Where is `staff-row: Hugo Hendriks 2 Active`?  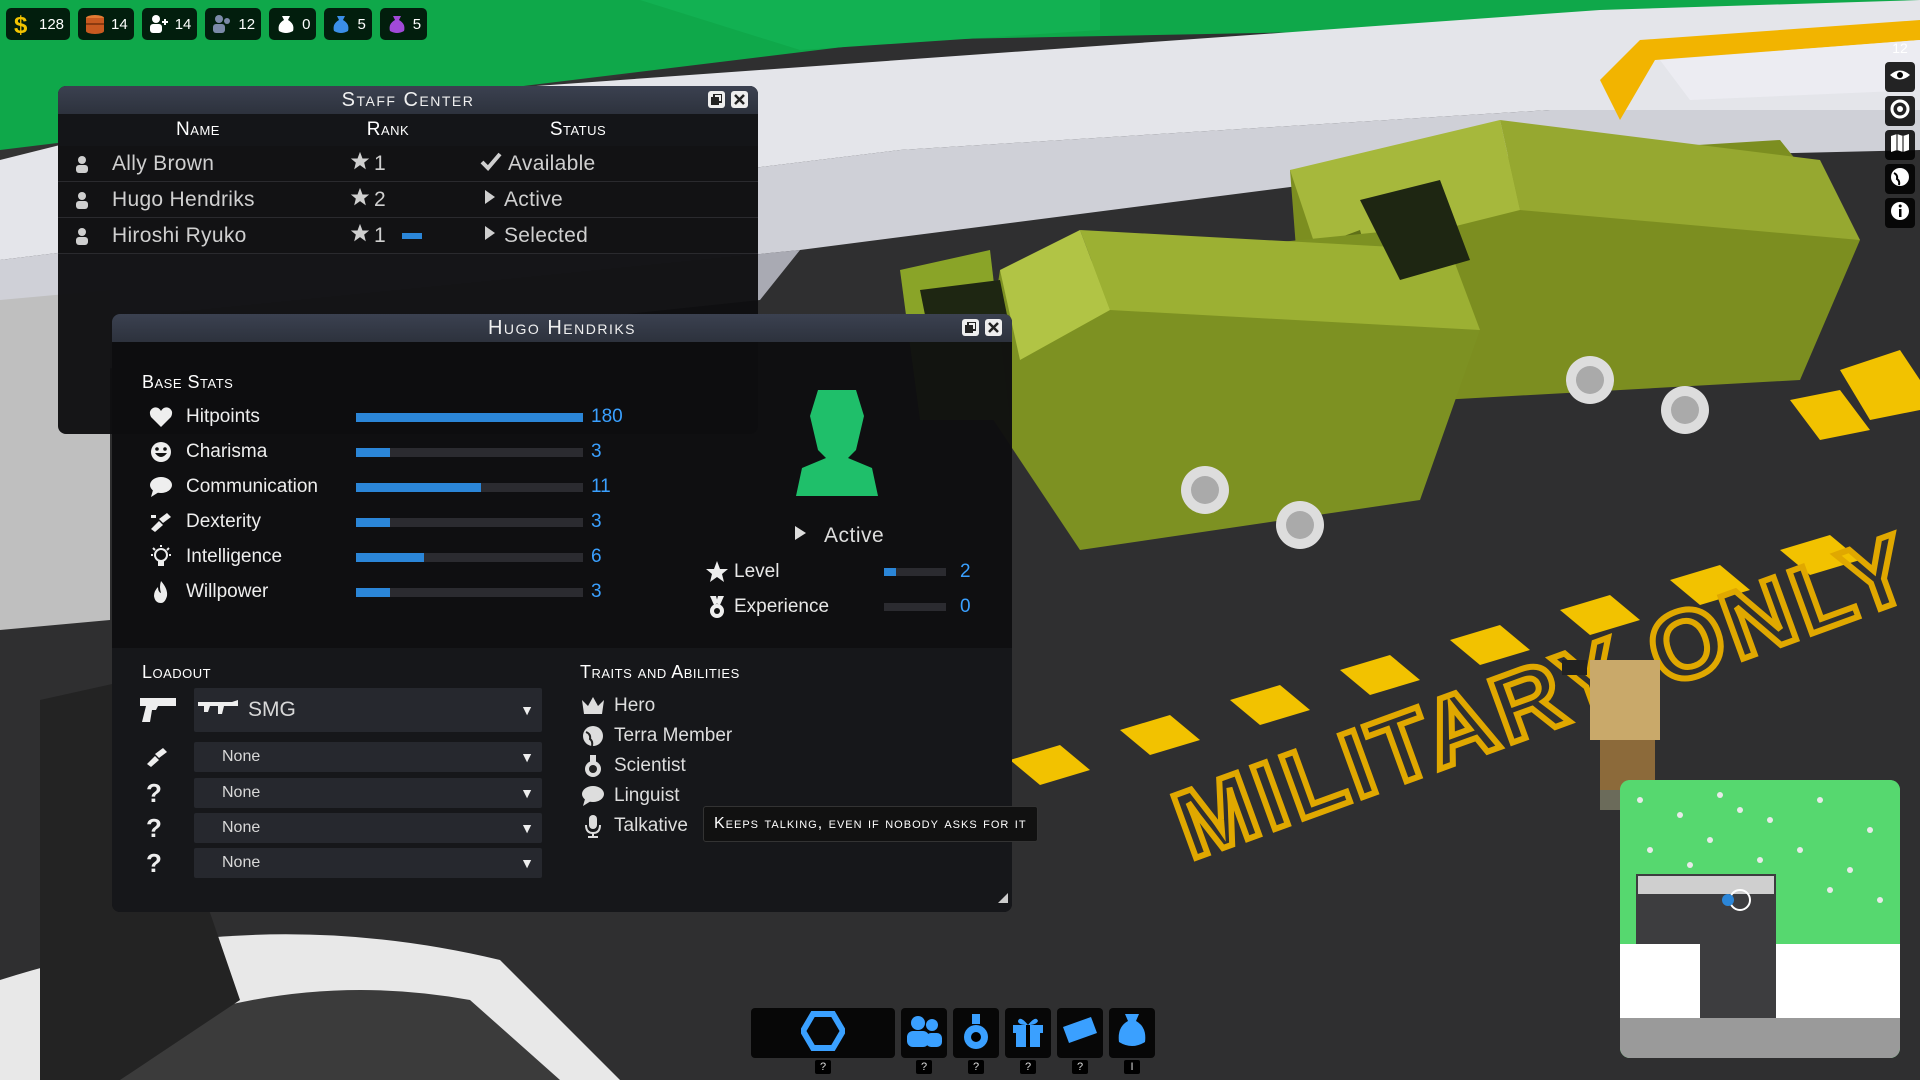
staff-row: Hugo Hendriks 2 Active is located at coordinates (408, 200).